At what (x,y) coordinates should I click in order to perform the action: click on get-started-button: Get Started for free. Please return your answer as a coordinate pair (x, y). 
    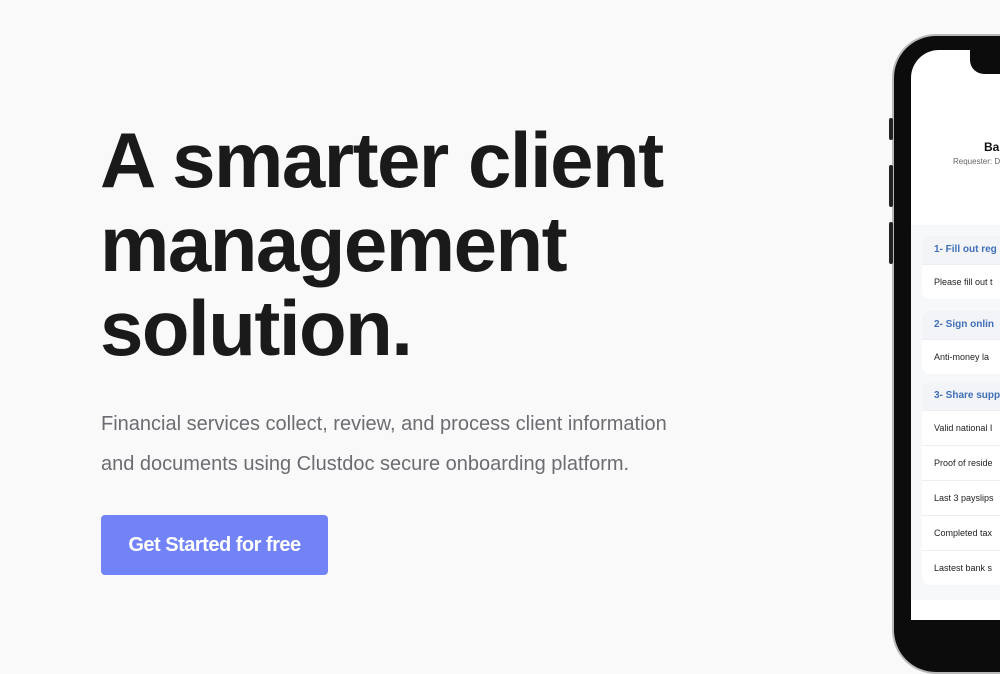
    Looking at the image, I should click on (214, 545).